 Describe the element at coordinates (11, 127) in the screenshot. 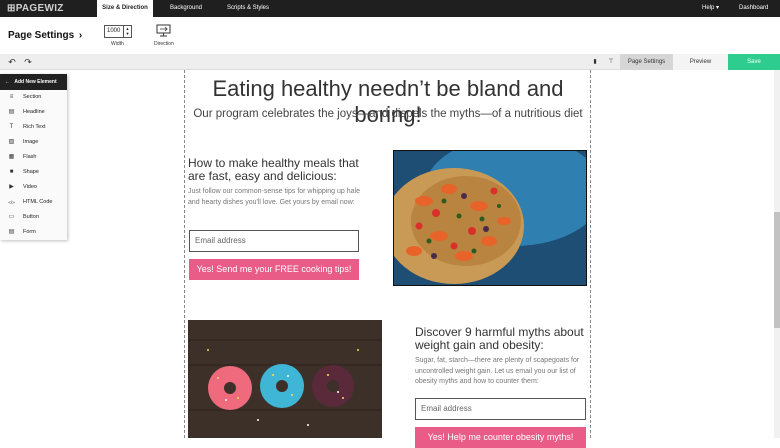

I see `text-icon: T` at that location.